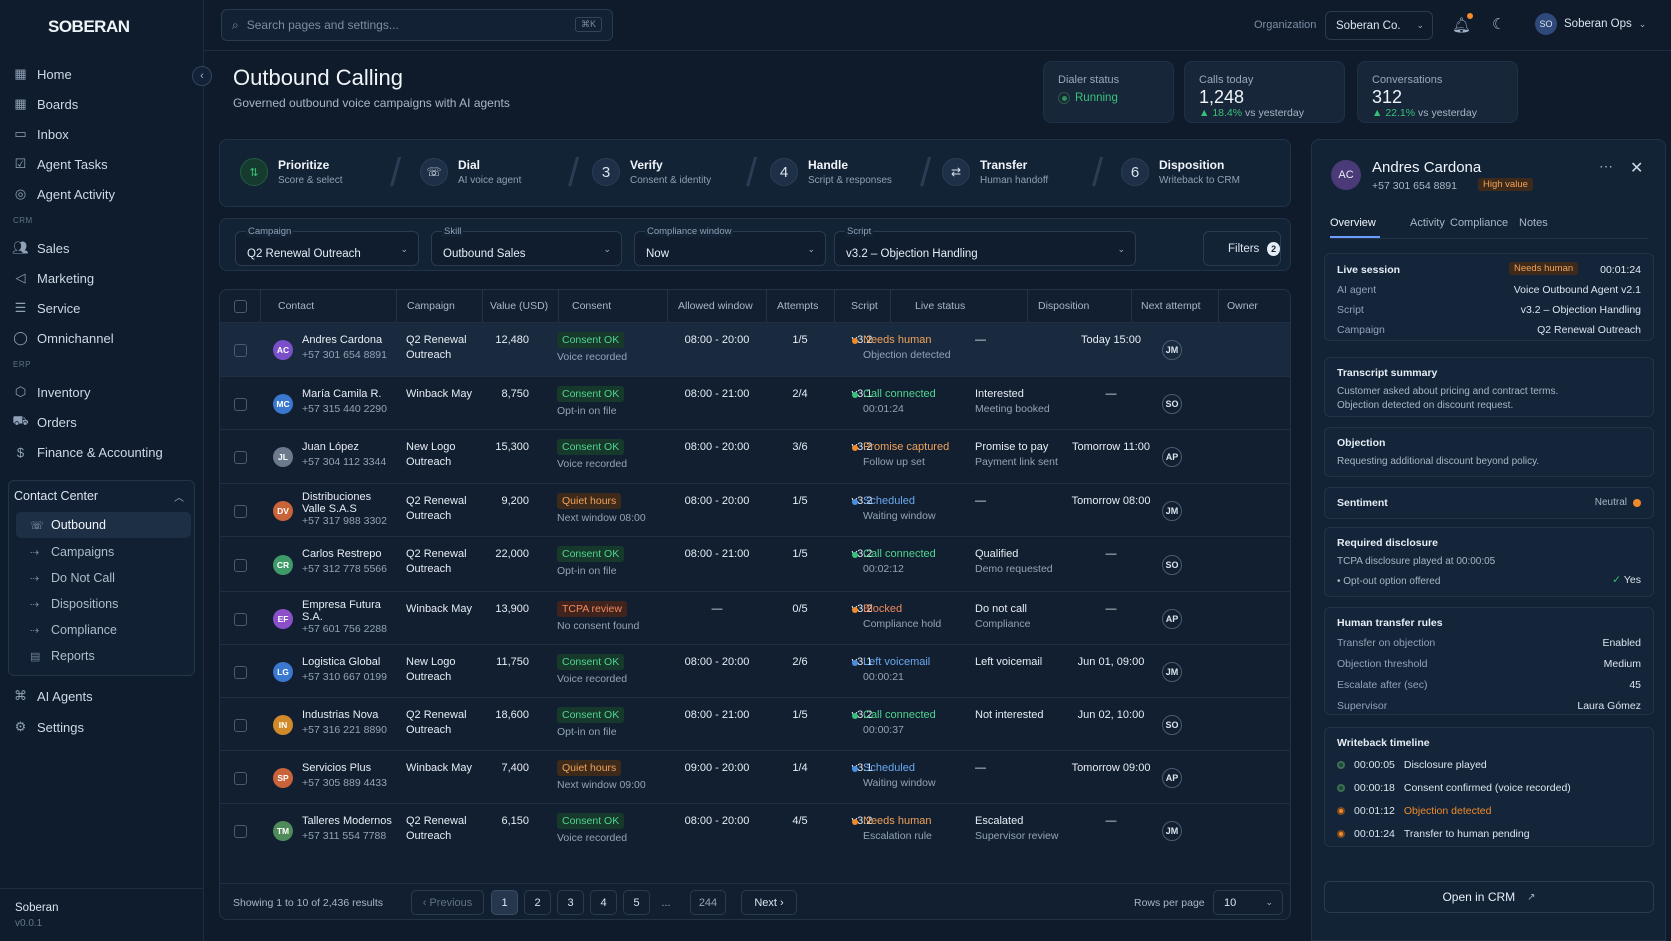 Image resolution: width=1671 pixels, height=941 pixels. What do you see at coordinates (1479, 223) in the screenshot?
I see `tab-compliance: Compliance` at bounding box center [1479, 223].